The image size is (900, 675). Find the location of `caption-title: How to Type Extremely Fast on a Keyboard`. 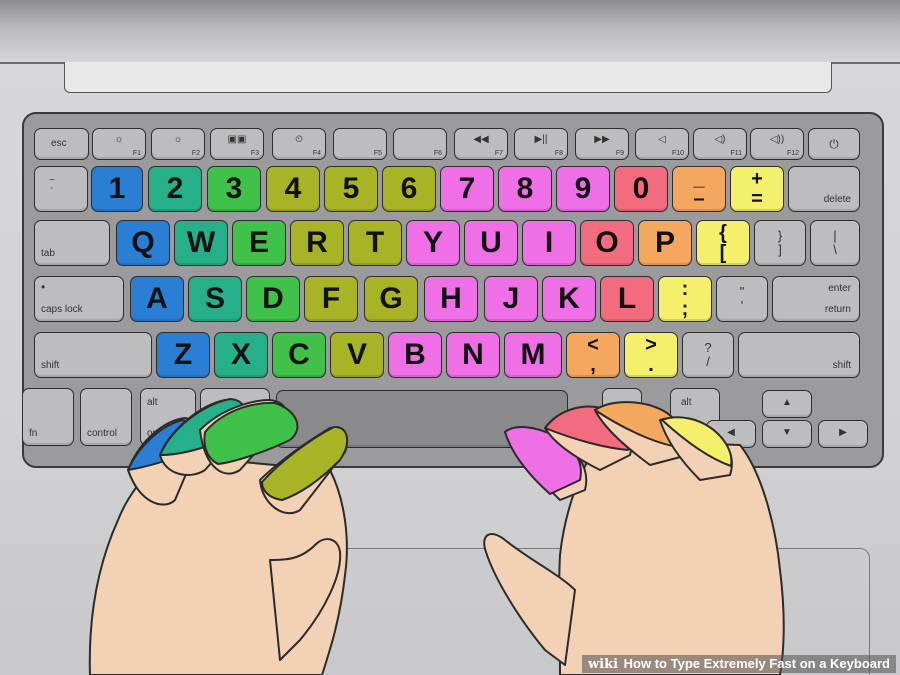

caption-title: How to Type Extremely Fast on a Keyboard is located at coordinates (756, 663).